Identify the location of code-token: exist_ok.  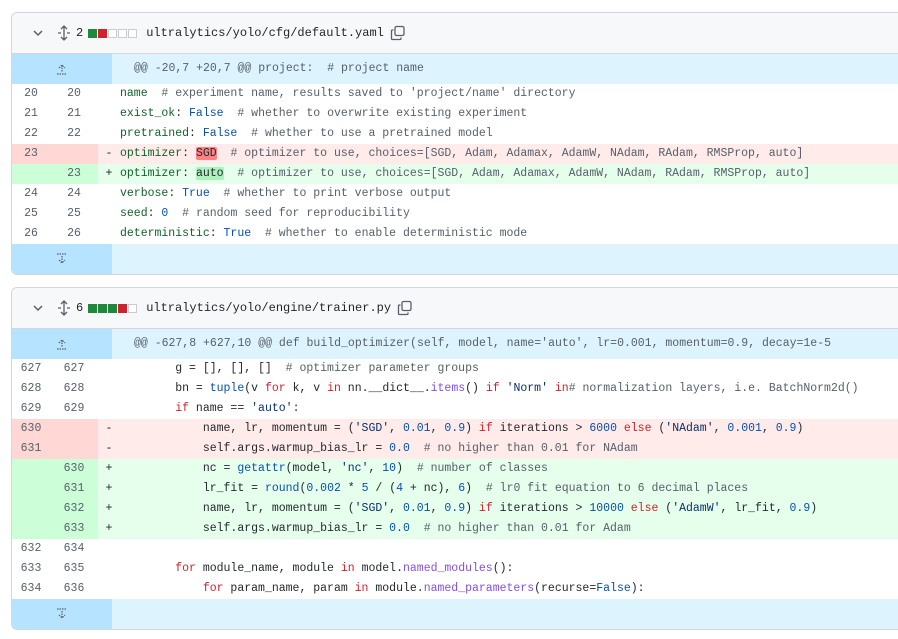
(148, 113).